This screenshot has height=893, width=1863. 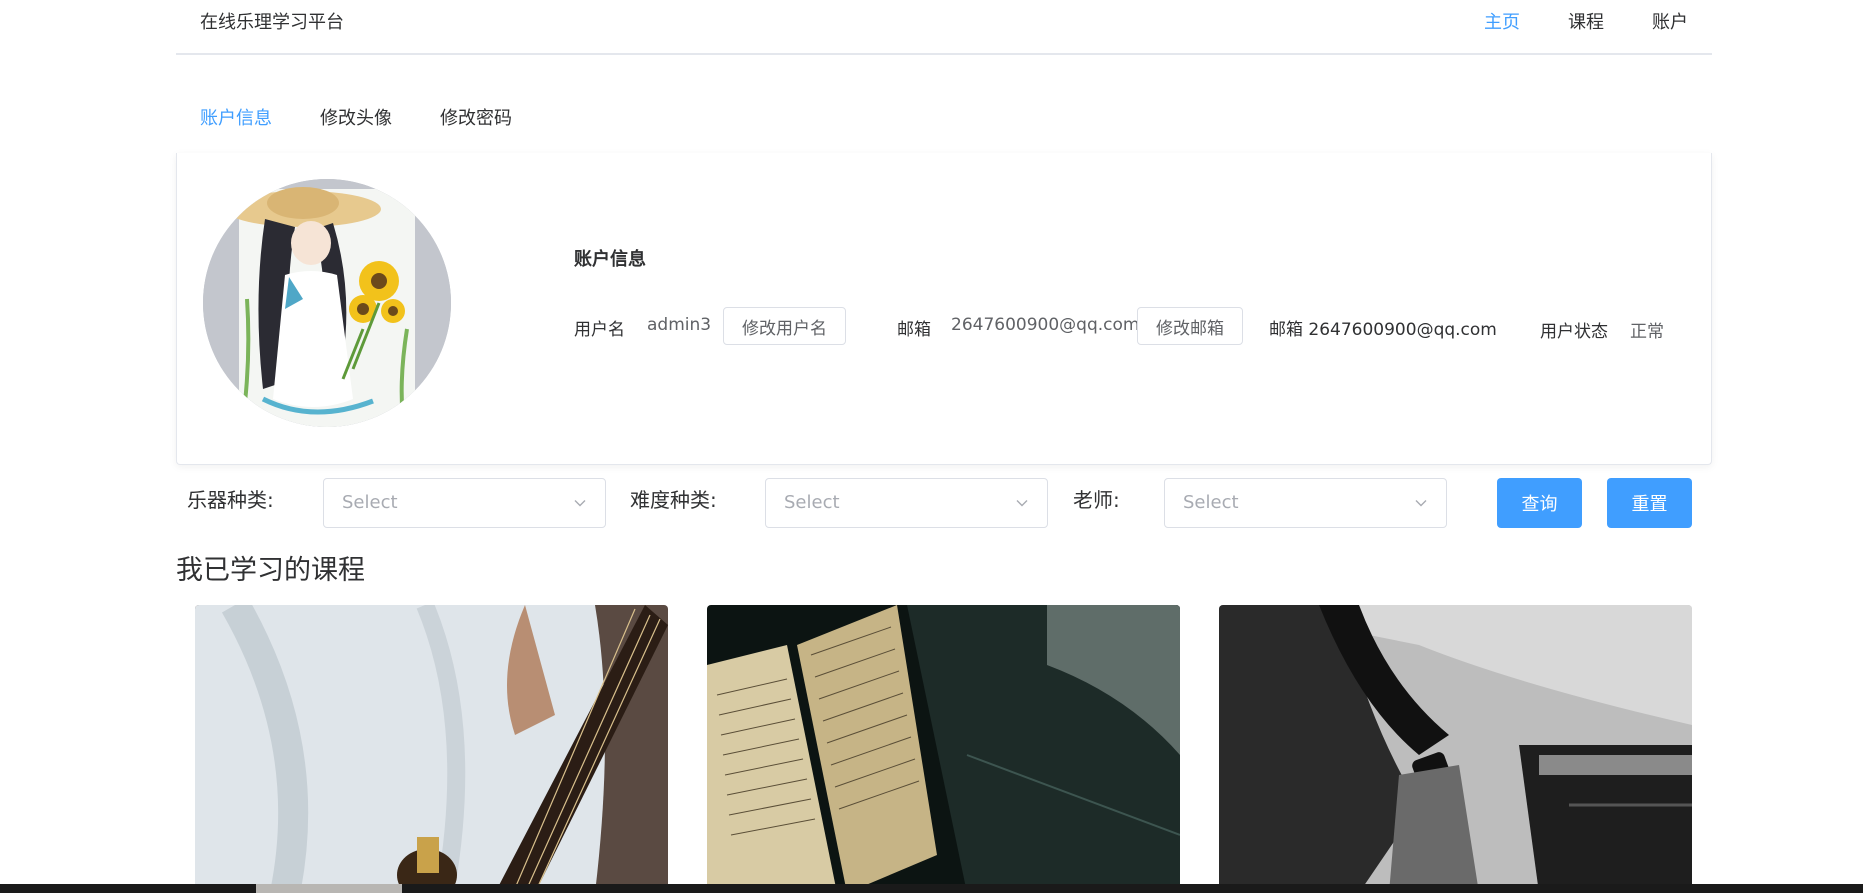 I want to click on username-label: 用户名, so click(x=599, y=330).